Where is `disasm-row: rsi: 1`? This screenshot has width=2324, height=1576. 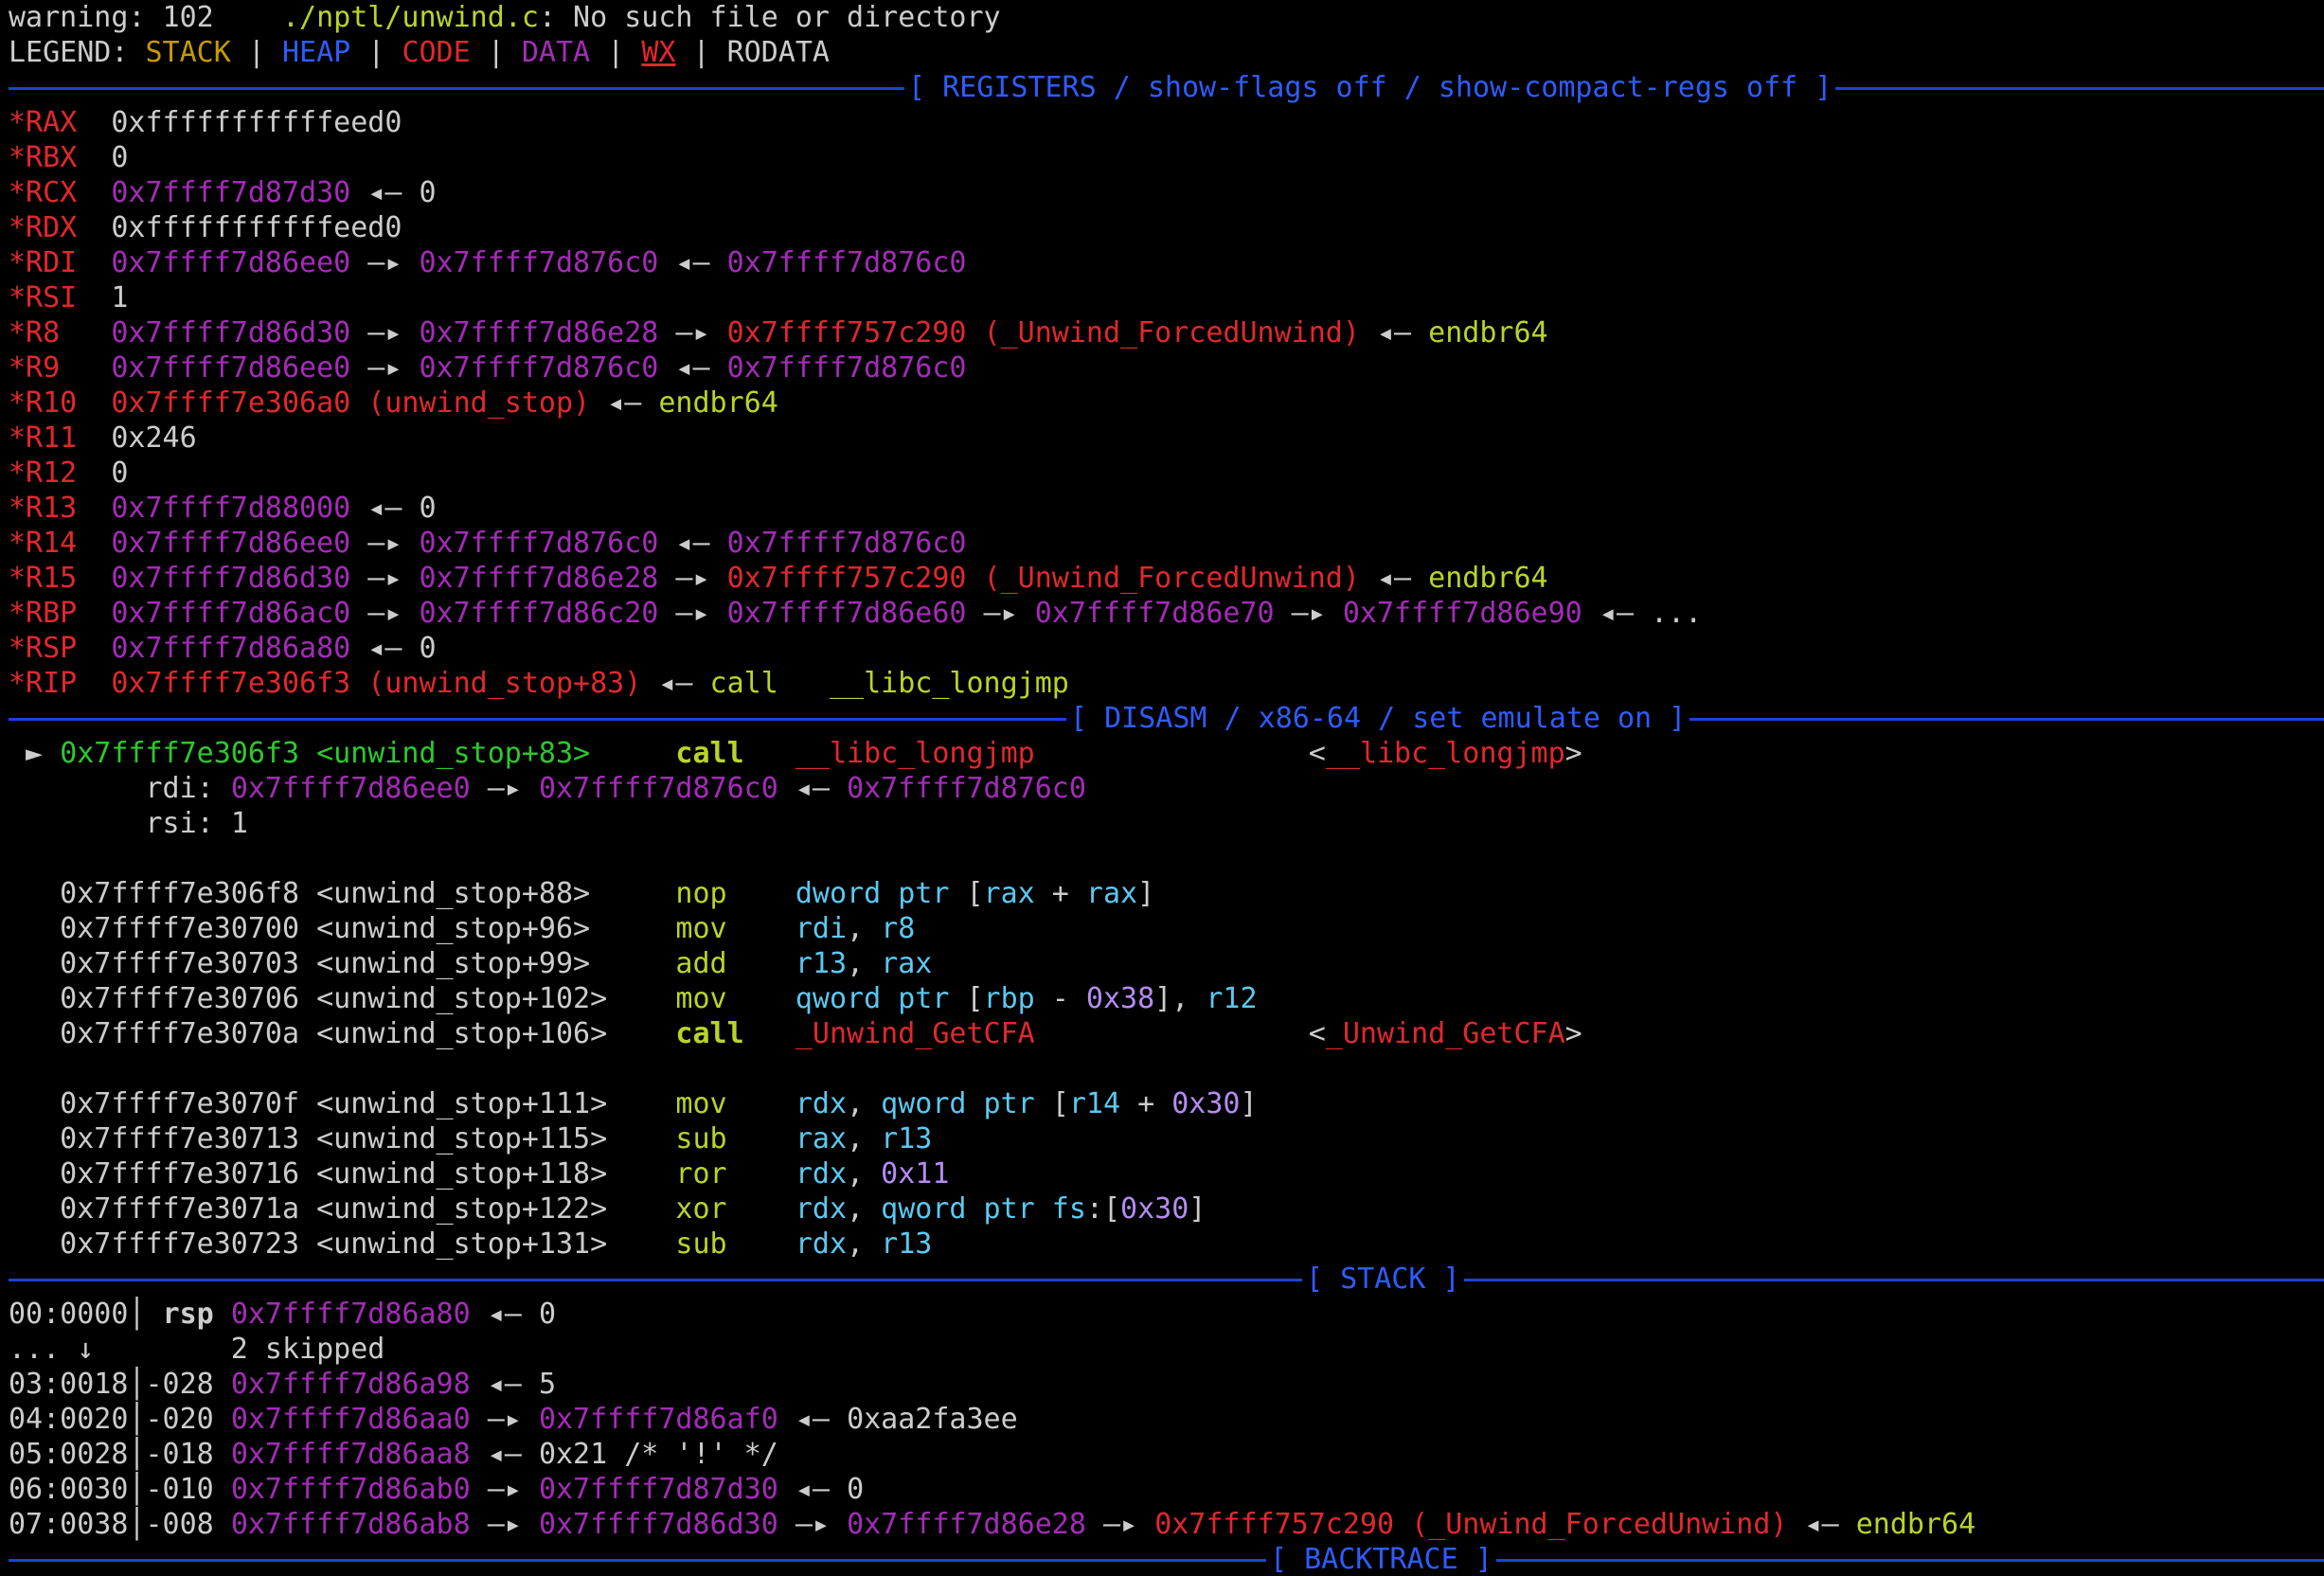
disasm-row: rsi: 1 is located at coordinates (1167, 823).